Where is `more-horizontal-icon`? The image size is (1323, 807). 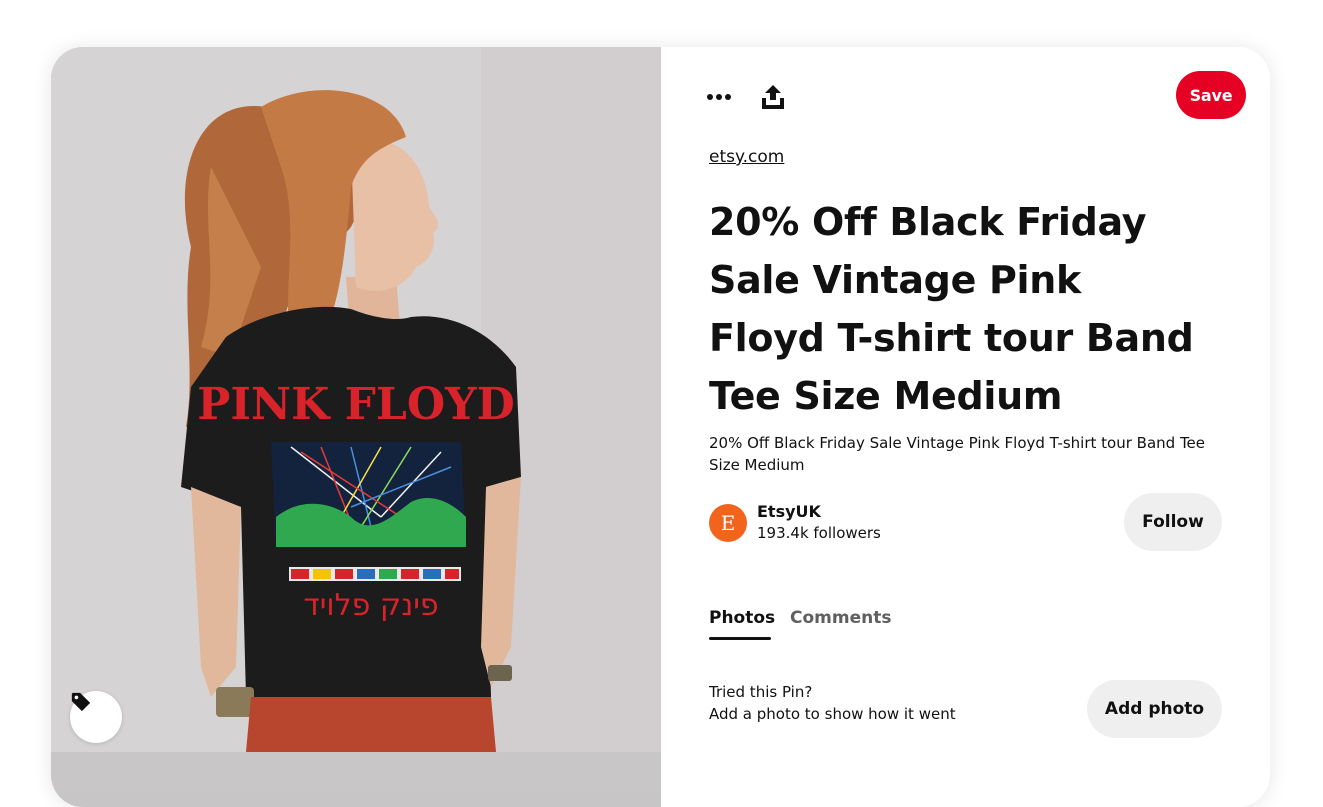
more-horizontal-icon is located at coordinates (719, 97).